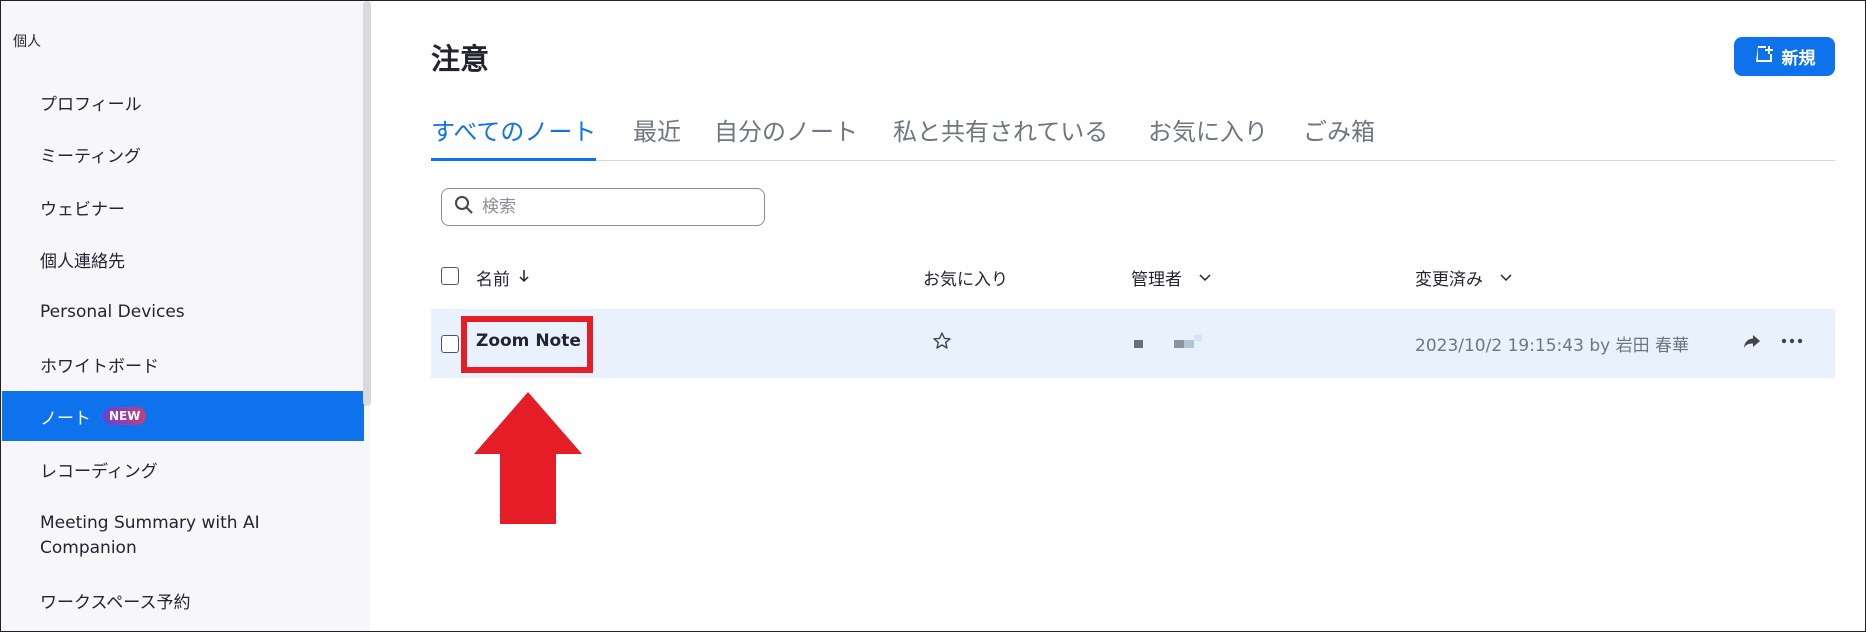 The image size is (1866, 632). Describe the element at coordinates (183, 259) in the screenshot. I see `sidebar-item-contacts: 個人連絡先` at that location.